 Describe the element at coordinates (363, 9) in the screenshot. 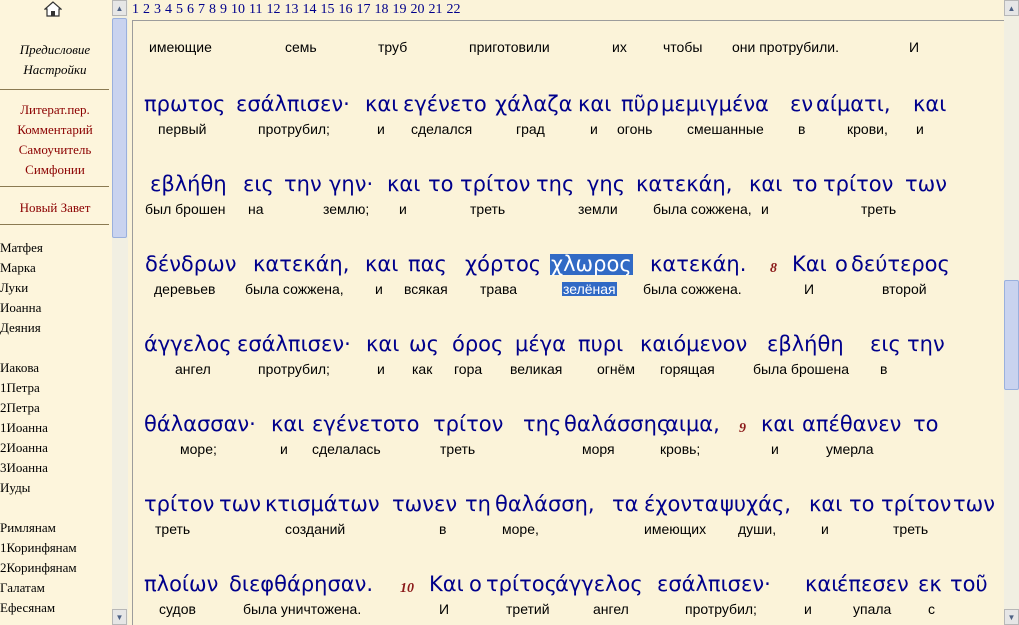

I see `chapter-link-17: 17` at that location.